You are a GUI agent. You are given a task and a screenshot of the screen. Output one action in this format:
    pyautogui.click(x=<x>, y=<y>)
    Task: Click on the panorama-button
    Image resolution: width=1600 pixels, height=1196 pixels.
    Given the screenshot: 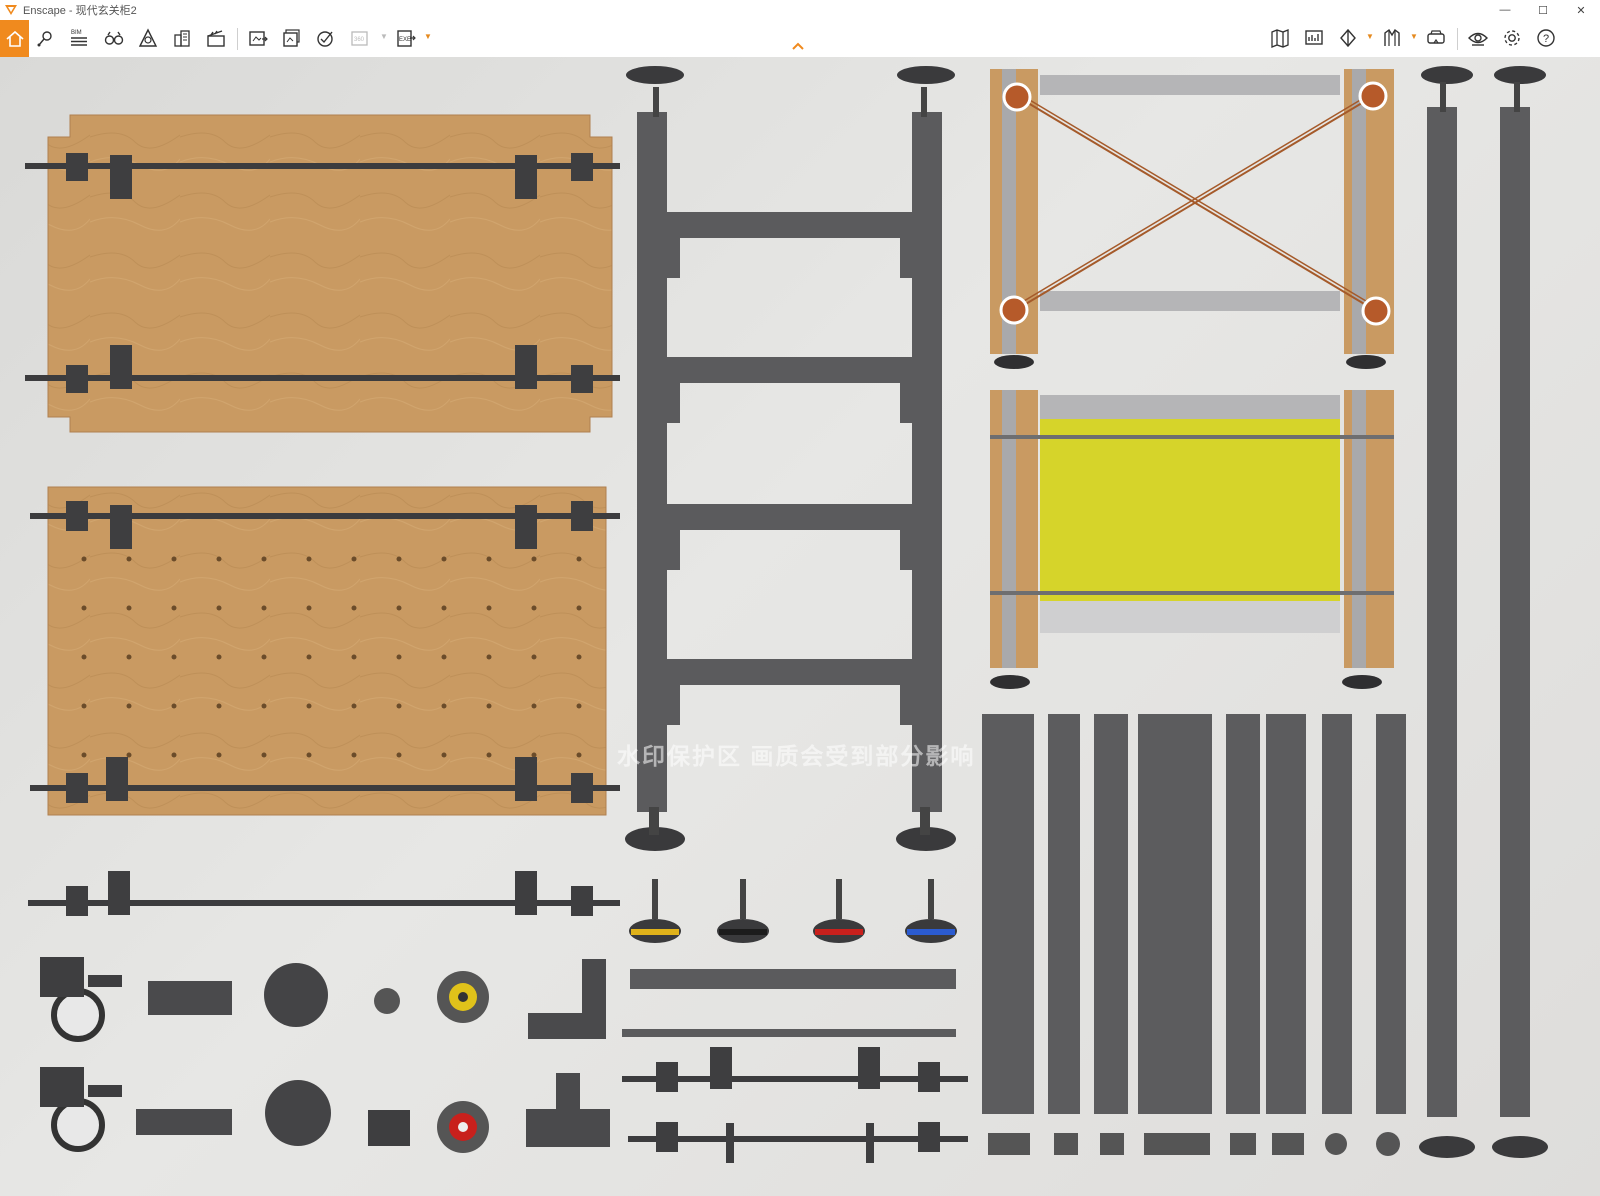 What is the action you would take?
    pyautogui.click(x=326, y=38)
    